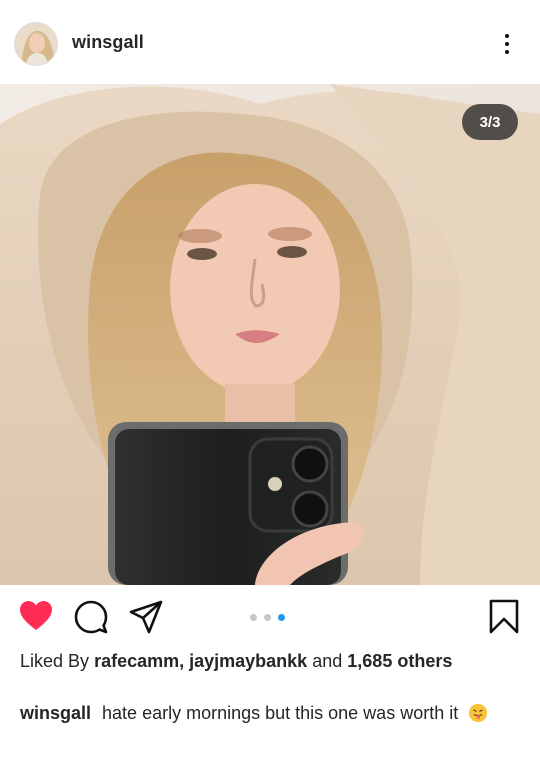  What do you see at coordinates (200, 661) in the screenshot?
I see `likes-users: rafecamm, jayjmaybankk` at bounding box center [200, 661].